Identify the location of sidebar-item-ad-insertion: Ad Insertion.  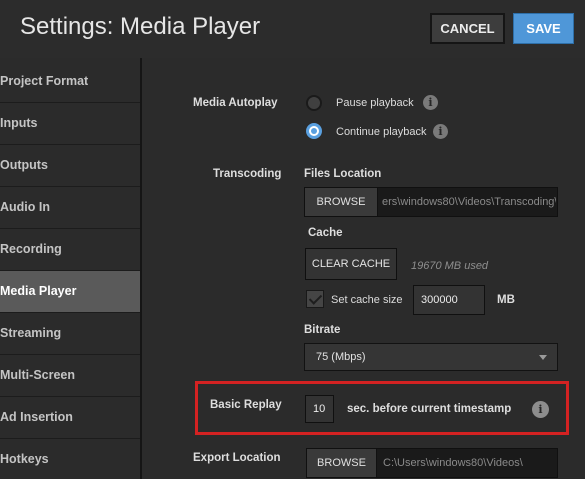
(70, 417).